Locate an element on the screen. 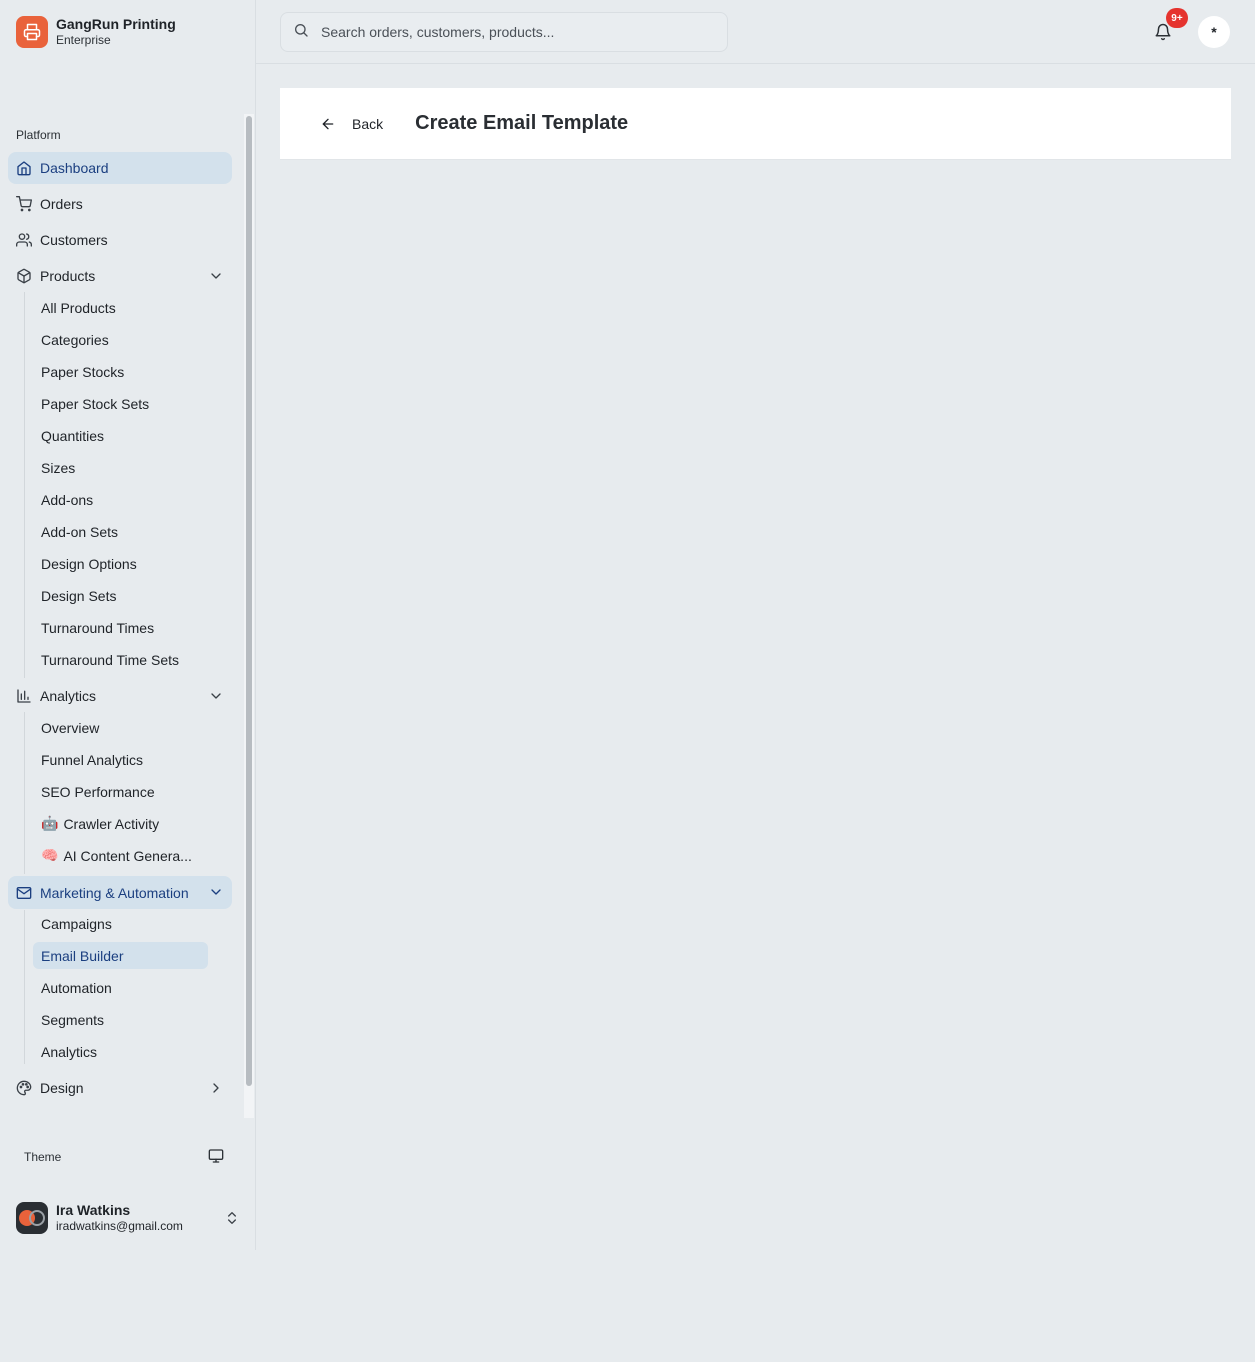 Image resolution: width=1255 pixels, height=1362 pixels. submenu-item-label: Funnel Analytics is located at coordinates (92, 759).